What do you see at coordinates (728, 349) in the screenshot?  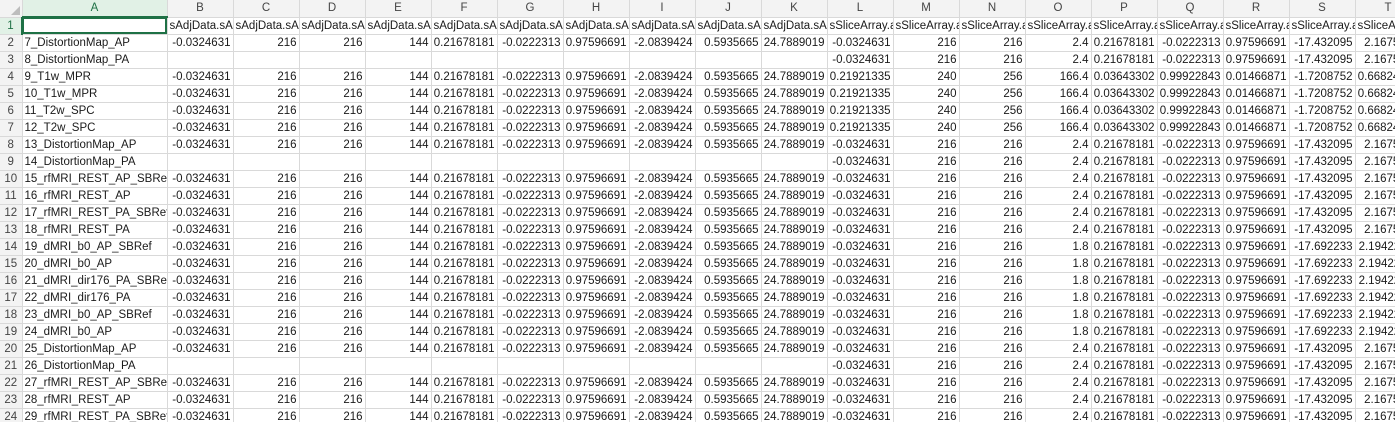 I see `cell-j20: 0.5935665` at bounding box center [728, 349].